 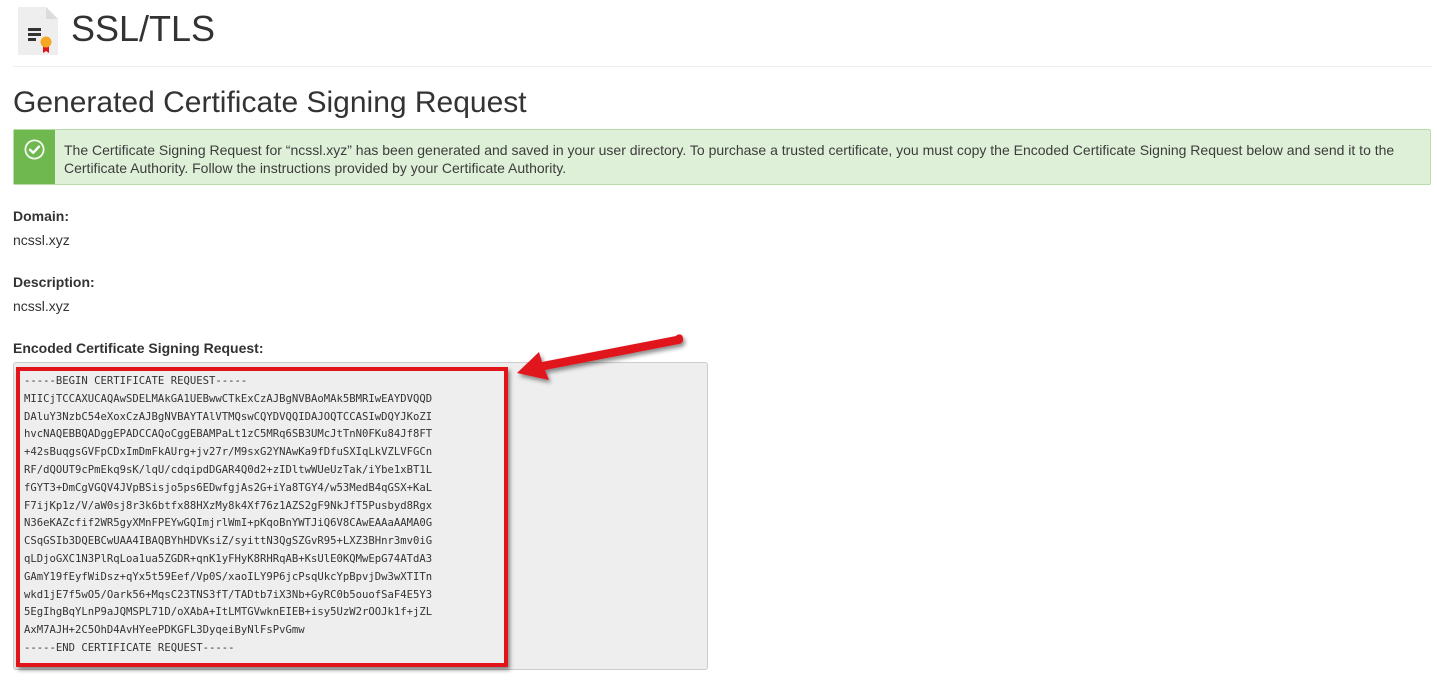 What do you see at coordinates (270, 102) in the screenshot?
I see `section-title: Generated Certificate Signing Request` at bounding box center [270, 102].